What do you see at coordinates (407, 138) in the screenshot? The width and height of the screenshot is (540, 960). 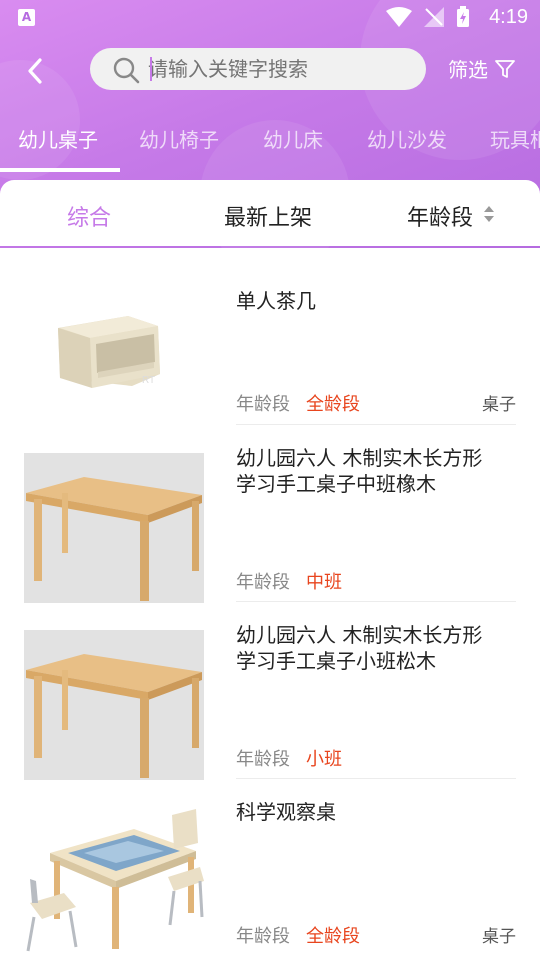 I see `tab-kids-sofas: 幼儿沙发` at bounding box center [407, 138].